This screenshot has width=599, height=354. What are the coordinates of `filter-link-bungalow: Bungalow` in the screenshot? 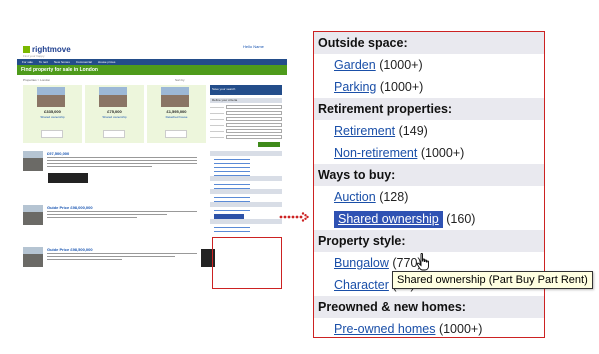 It's located at (361, 263).